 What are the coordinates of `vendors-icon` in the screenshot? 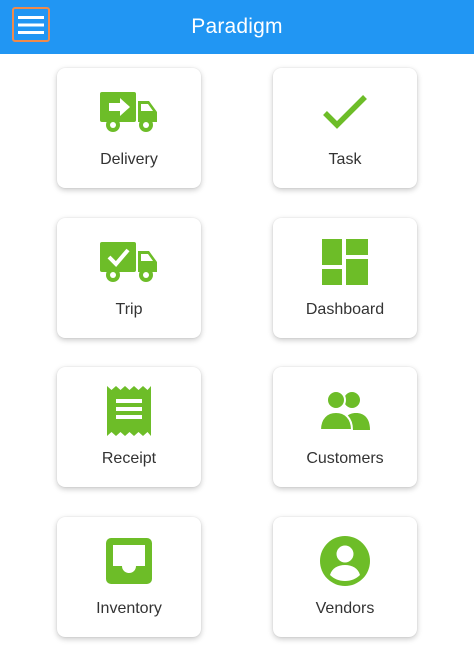 It's located at (345, 561).